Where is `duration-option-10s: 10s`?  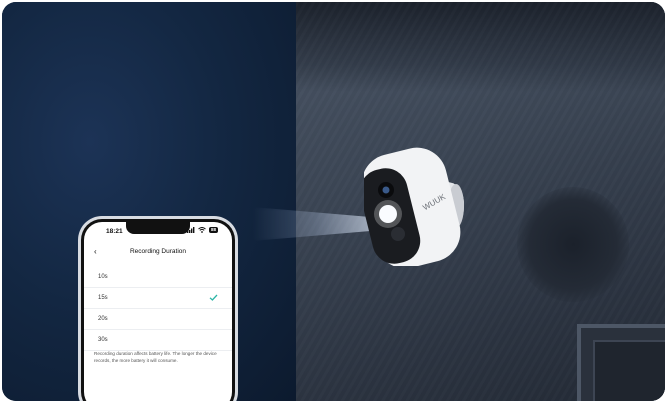
duration-option-10s: 10s is located at coordinates (158, 277).